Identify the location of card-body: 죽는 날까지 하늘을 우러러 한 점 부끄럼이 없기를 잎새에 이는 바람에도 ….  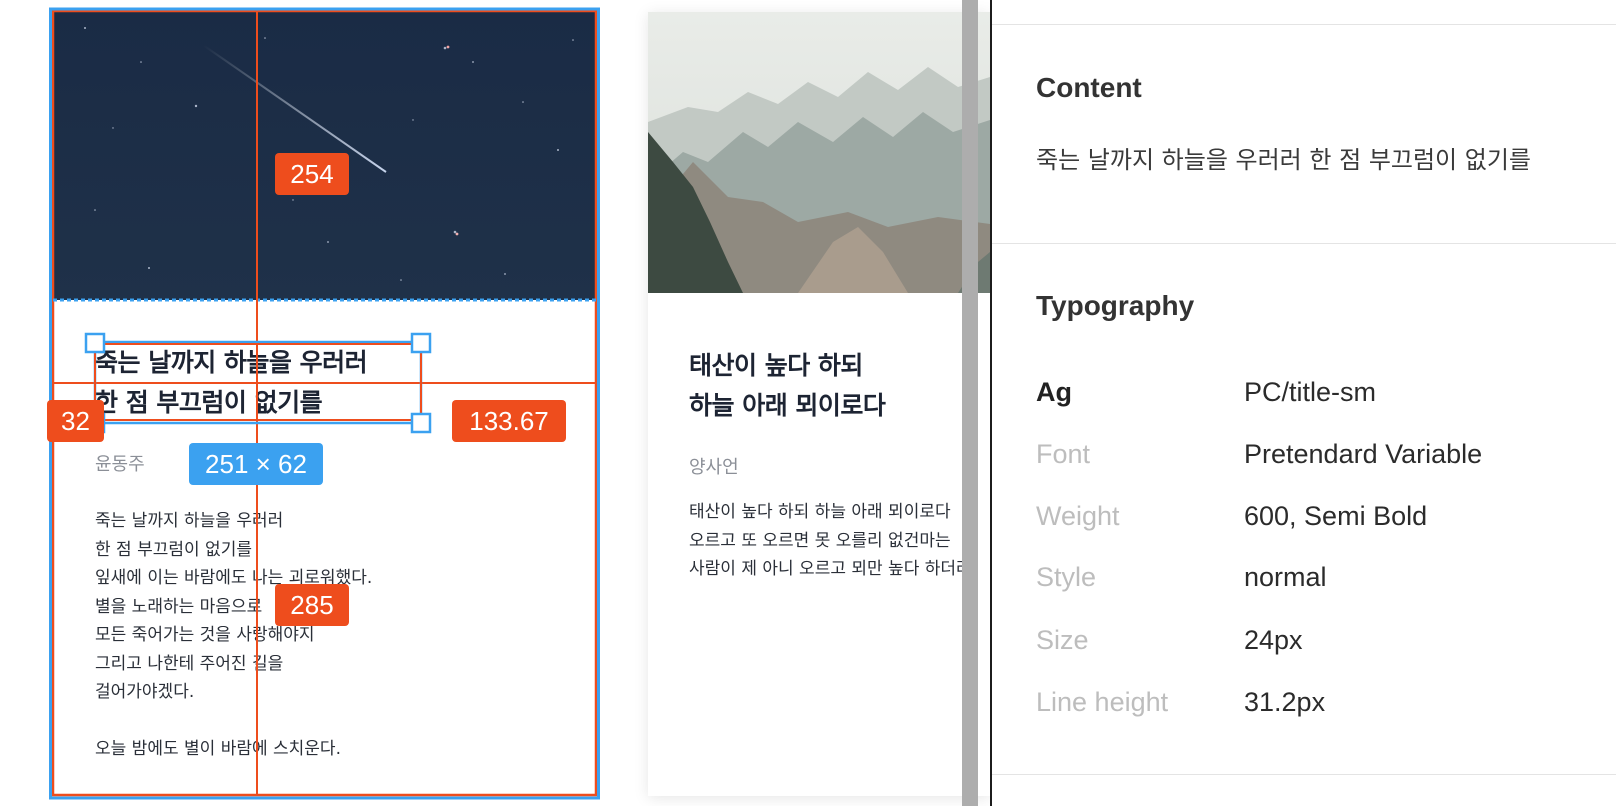
(234, 635).